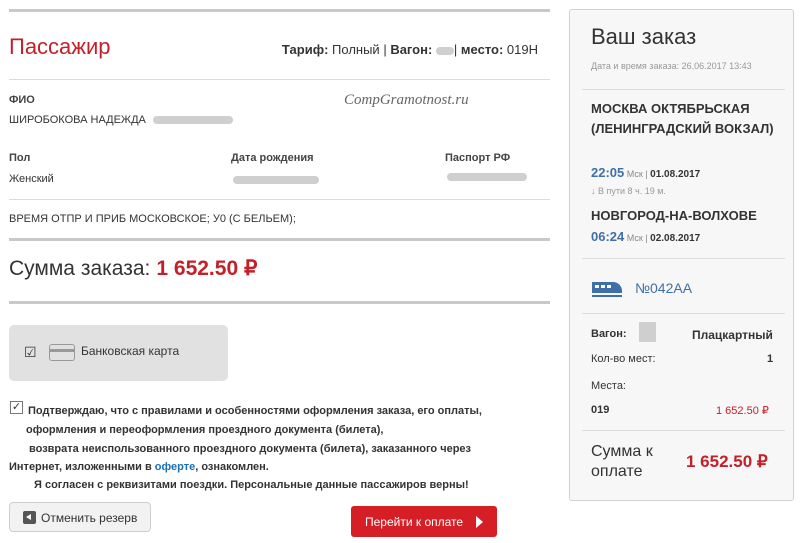  Describe the element at coordinates (622, 461) in the screenshot. I see `pay-sum-label: Сумма к оплате` at that location.